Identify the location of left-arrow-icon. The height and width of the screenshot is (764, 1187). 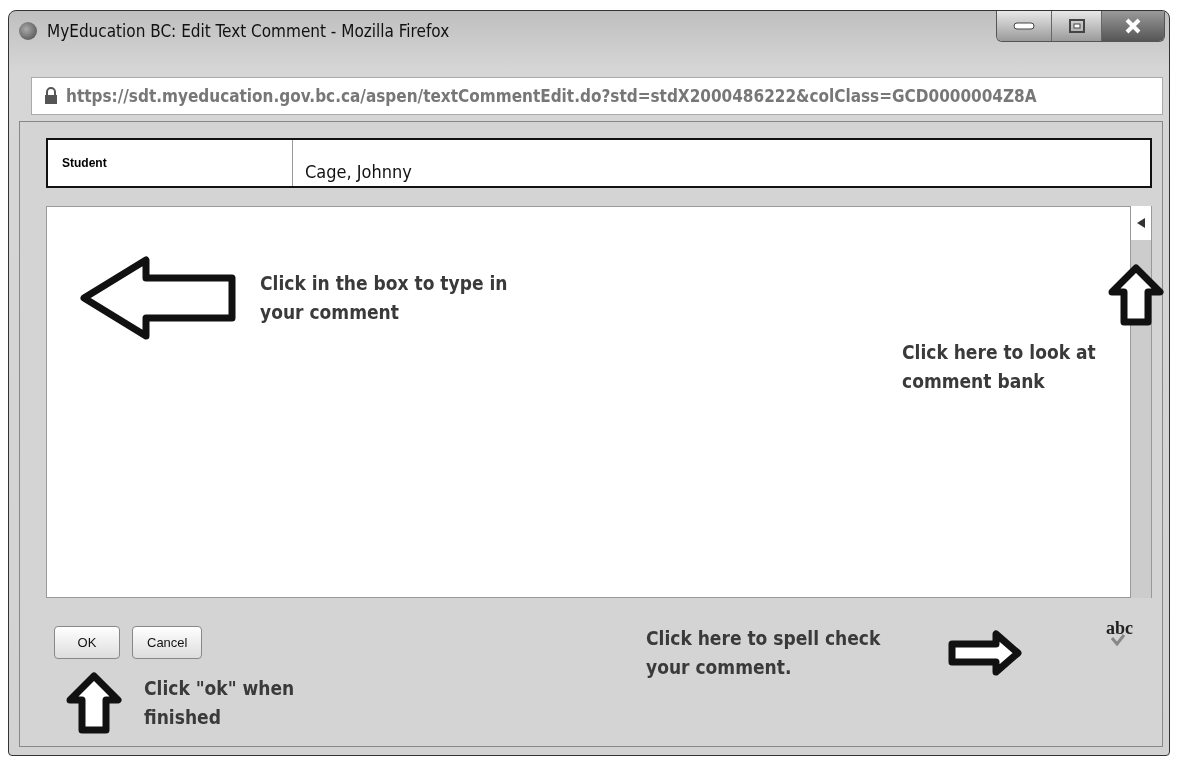
(159, 298).